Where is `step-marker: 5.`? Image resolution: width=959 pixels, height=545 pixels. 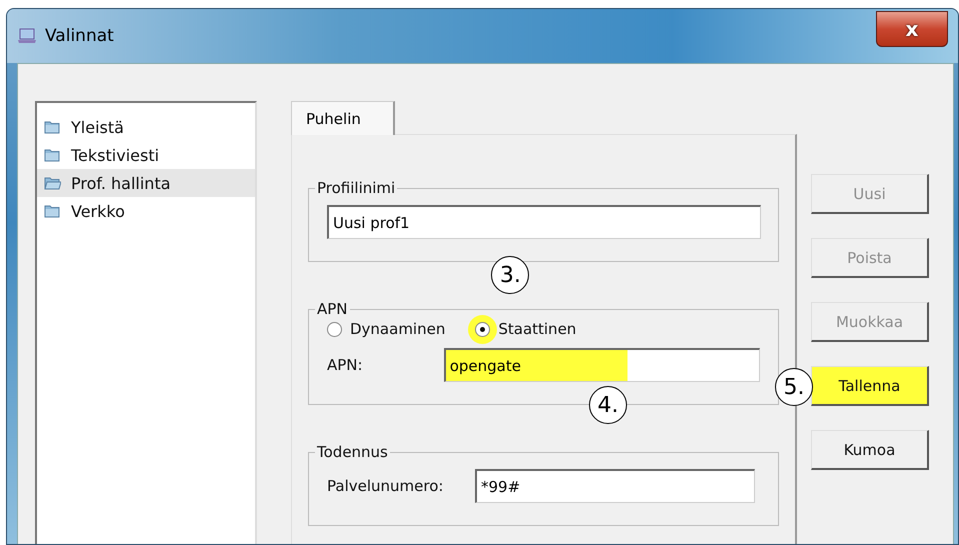 step-marker: 5. is located at coordinates (794, 387).